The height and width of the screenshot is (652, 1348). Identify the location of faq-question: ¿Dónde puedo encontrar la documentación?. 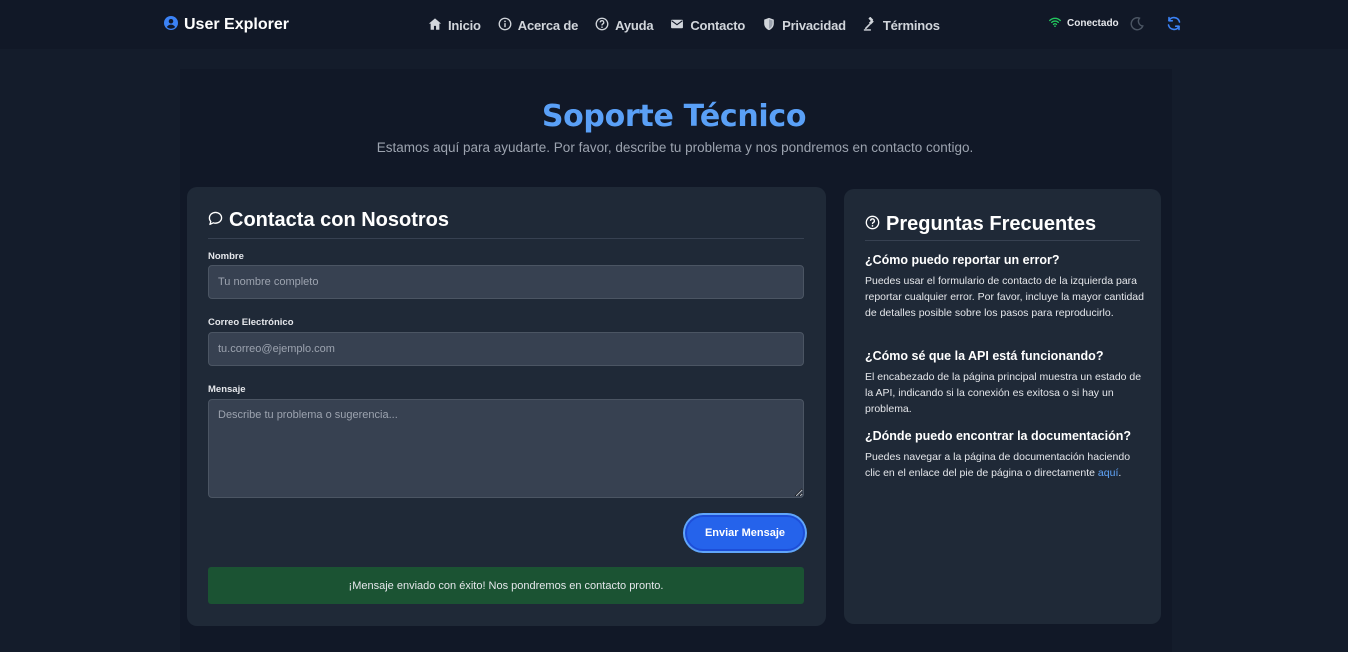
(998, 436).